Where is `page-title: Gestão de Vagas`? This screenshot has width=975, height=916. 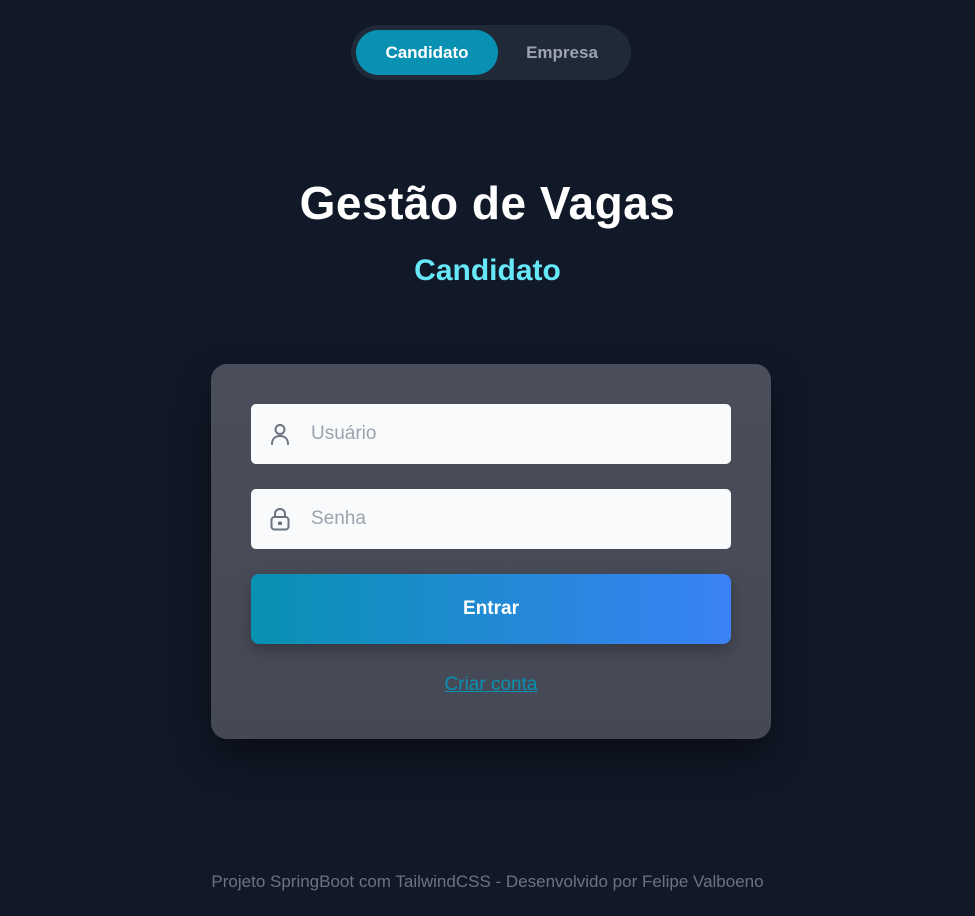 page-title: Gestão de Vagas is located at coordinates (487, 203).